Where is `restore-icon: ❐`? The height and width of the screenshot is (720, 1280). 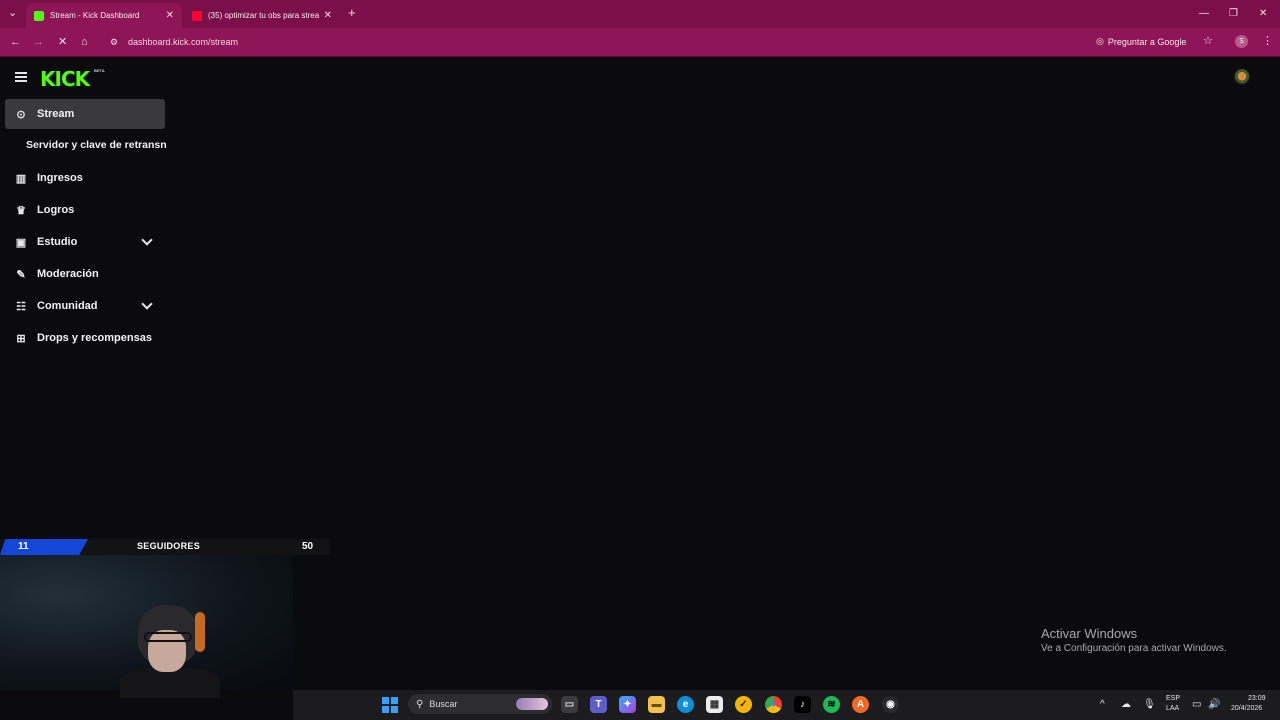 restore-icon: ❐ is located at coordinates (1233, 13).